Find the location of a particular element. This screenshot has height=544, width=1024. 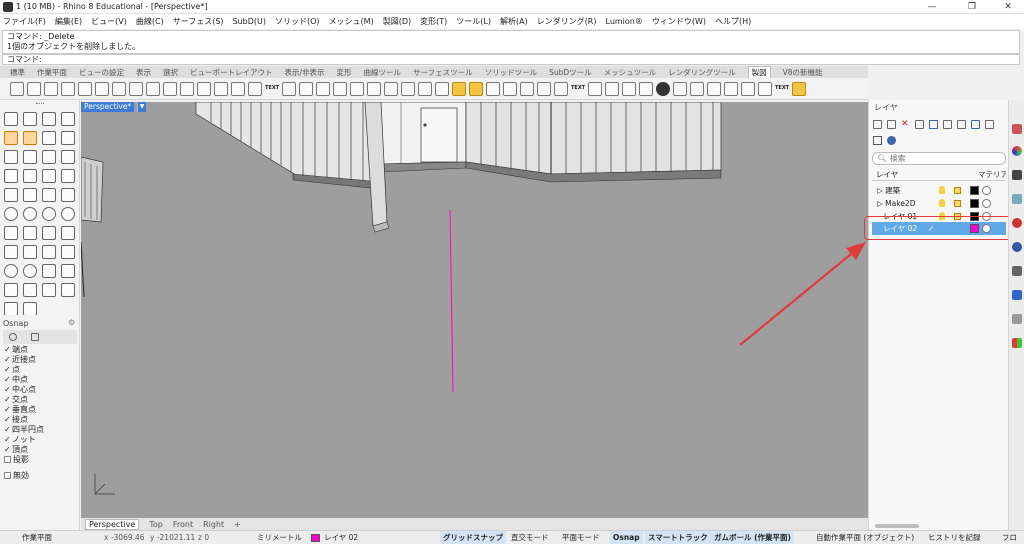

polyline-icon is located at coordinates (49, 119).